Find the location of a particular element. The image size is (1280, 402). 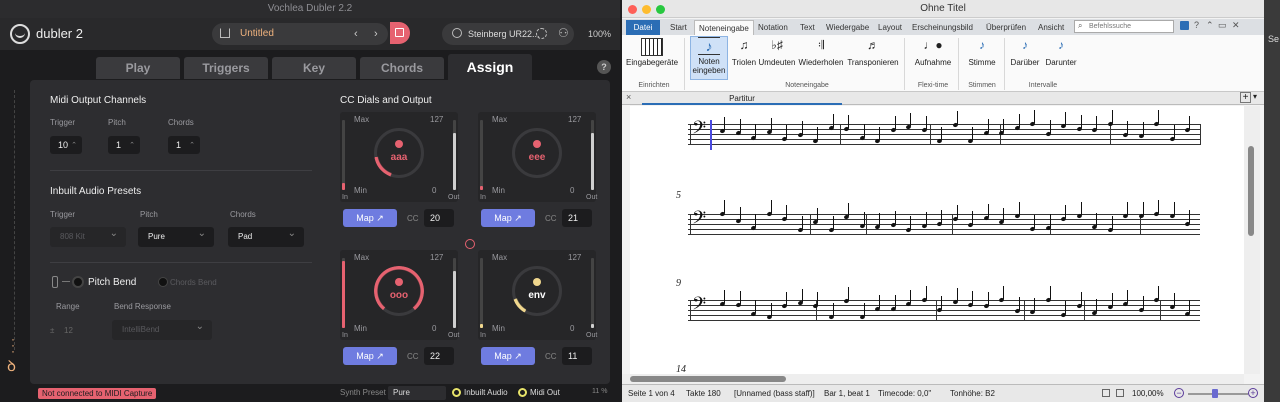

restore-icon: ▭ is located at coordinates (1222, 25).